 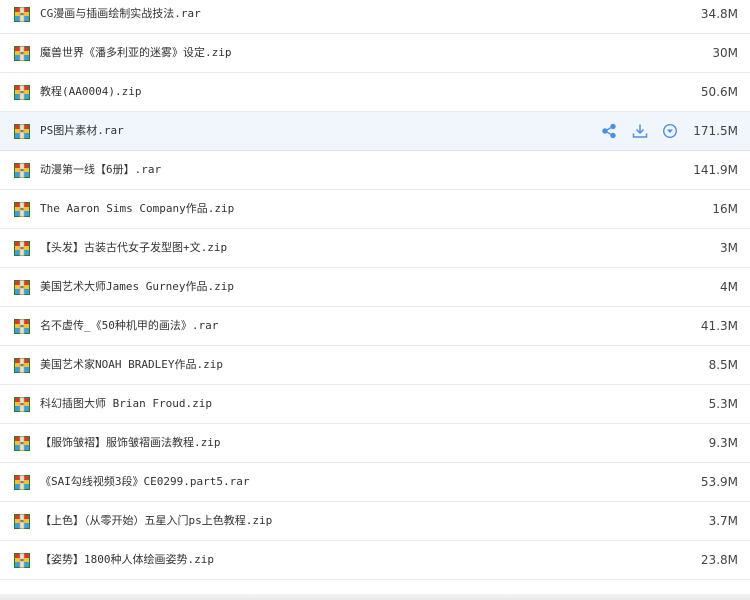 What do you see at coordinates (723, 521) in the screenshot?
I see `file-size: 3.7M` at bounding box center [723, 521].